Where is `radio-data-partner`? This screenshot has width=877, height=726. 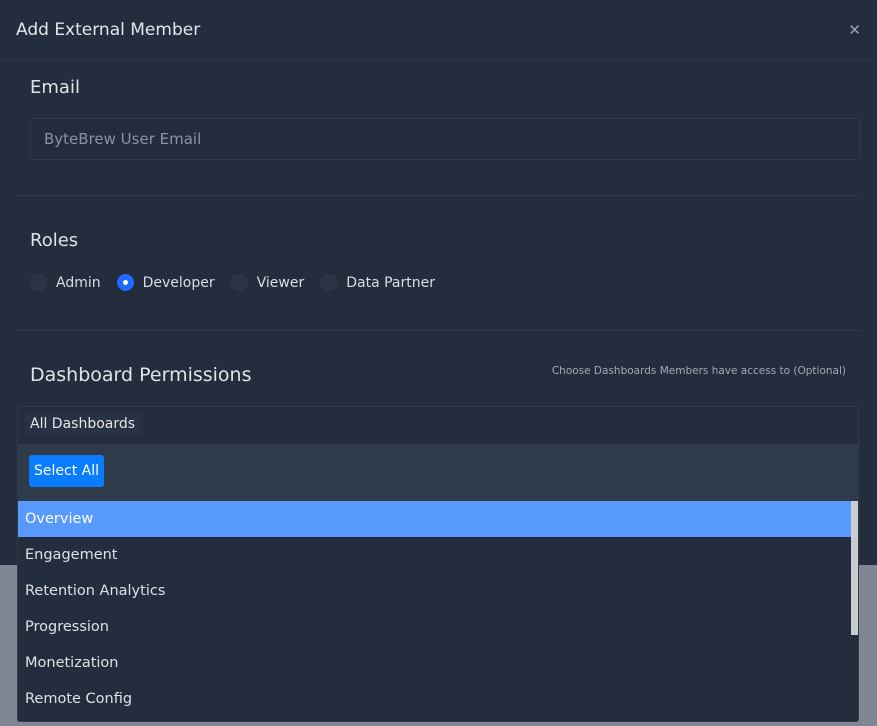 radio-data-partner is located at coordinates (329, 282).